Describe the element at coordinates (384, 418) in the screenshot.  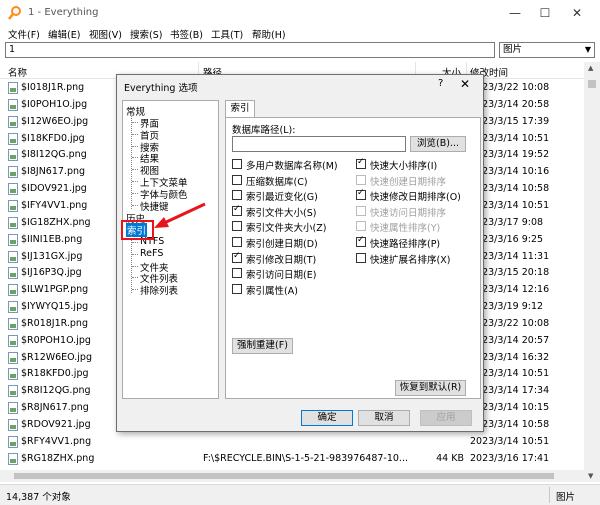
I see `cancel-button: 取消` at that location.